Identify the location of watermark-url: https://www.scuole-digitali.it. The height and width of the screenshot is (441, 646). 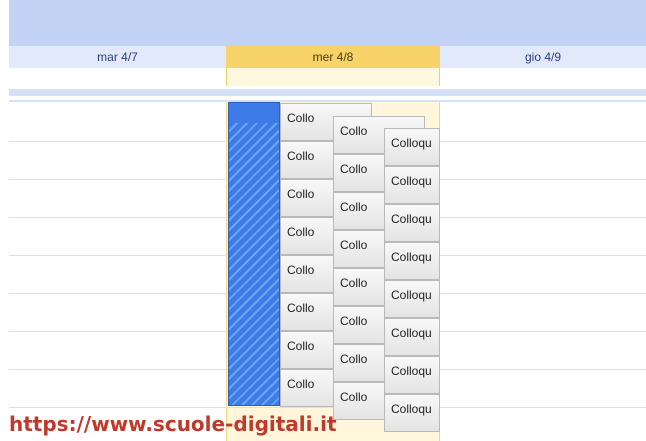
(173, 424).